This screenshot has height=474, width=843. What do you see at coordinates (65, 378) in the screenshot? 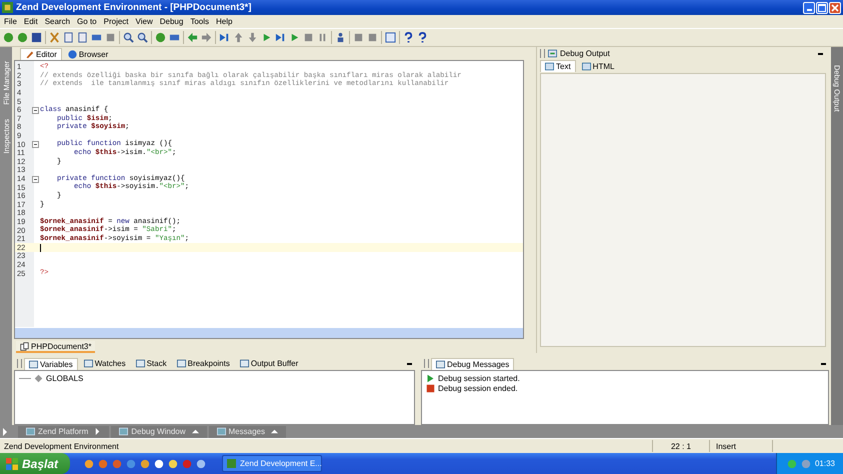
I see `tree-item: GLOBALS` at bounding box center [65, 378].